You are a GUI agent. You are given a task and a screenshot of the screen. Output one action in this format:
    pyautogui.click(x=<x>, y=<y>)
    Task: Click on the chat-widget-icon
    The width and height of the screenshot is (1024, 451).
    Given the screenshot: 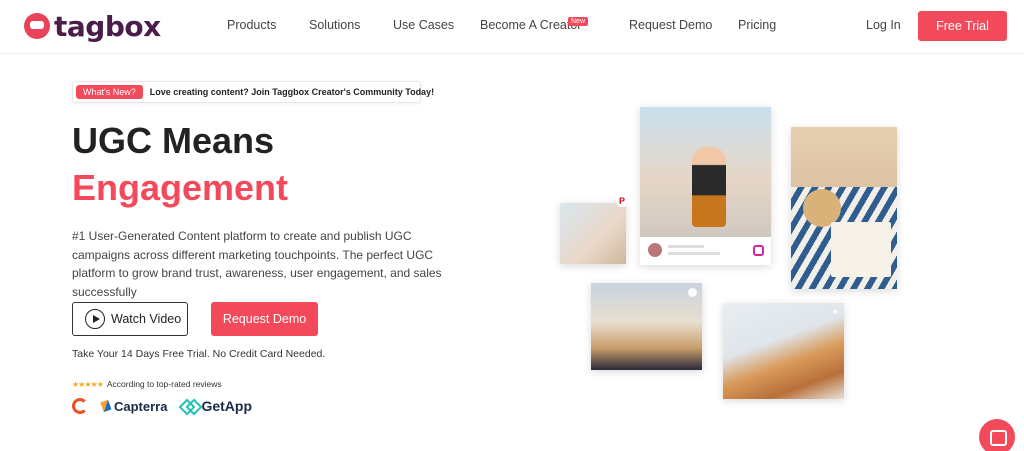 What is the action you would take?
    pyautogui.click(x=997, y=435)
    